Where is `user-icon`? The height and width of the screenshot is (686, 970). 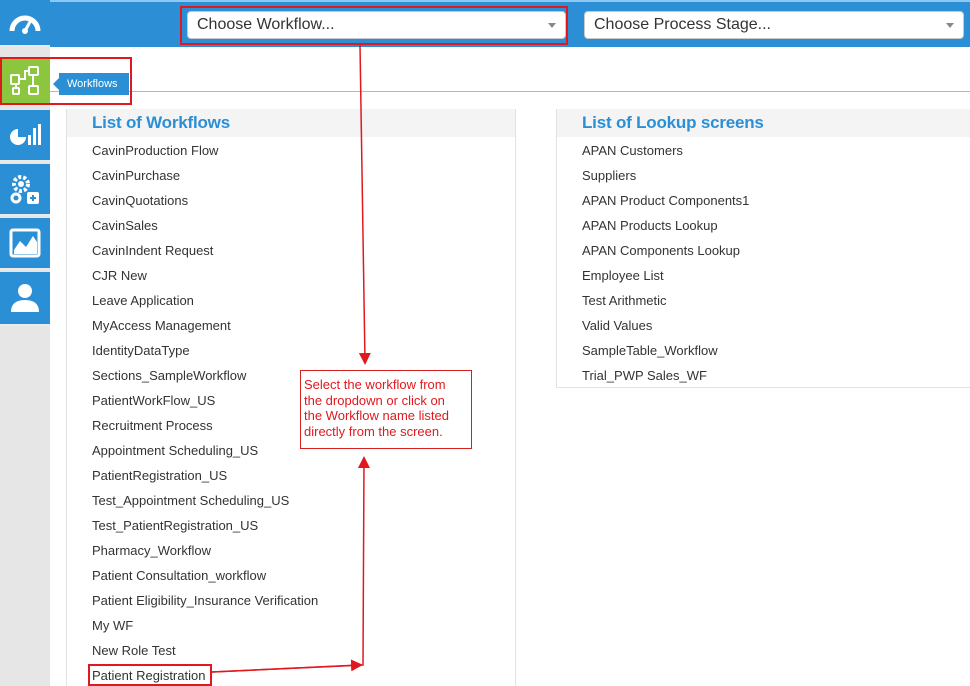 user-icon is located at coordinates (25, 298).